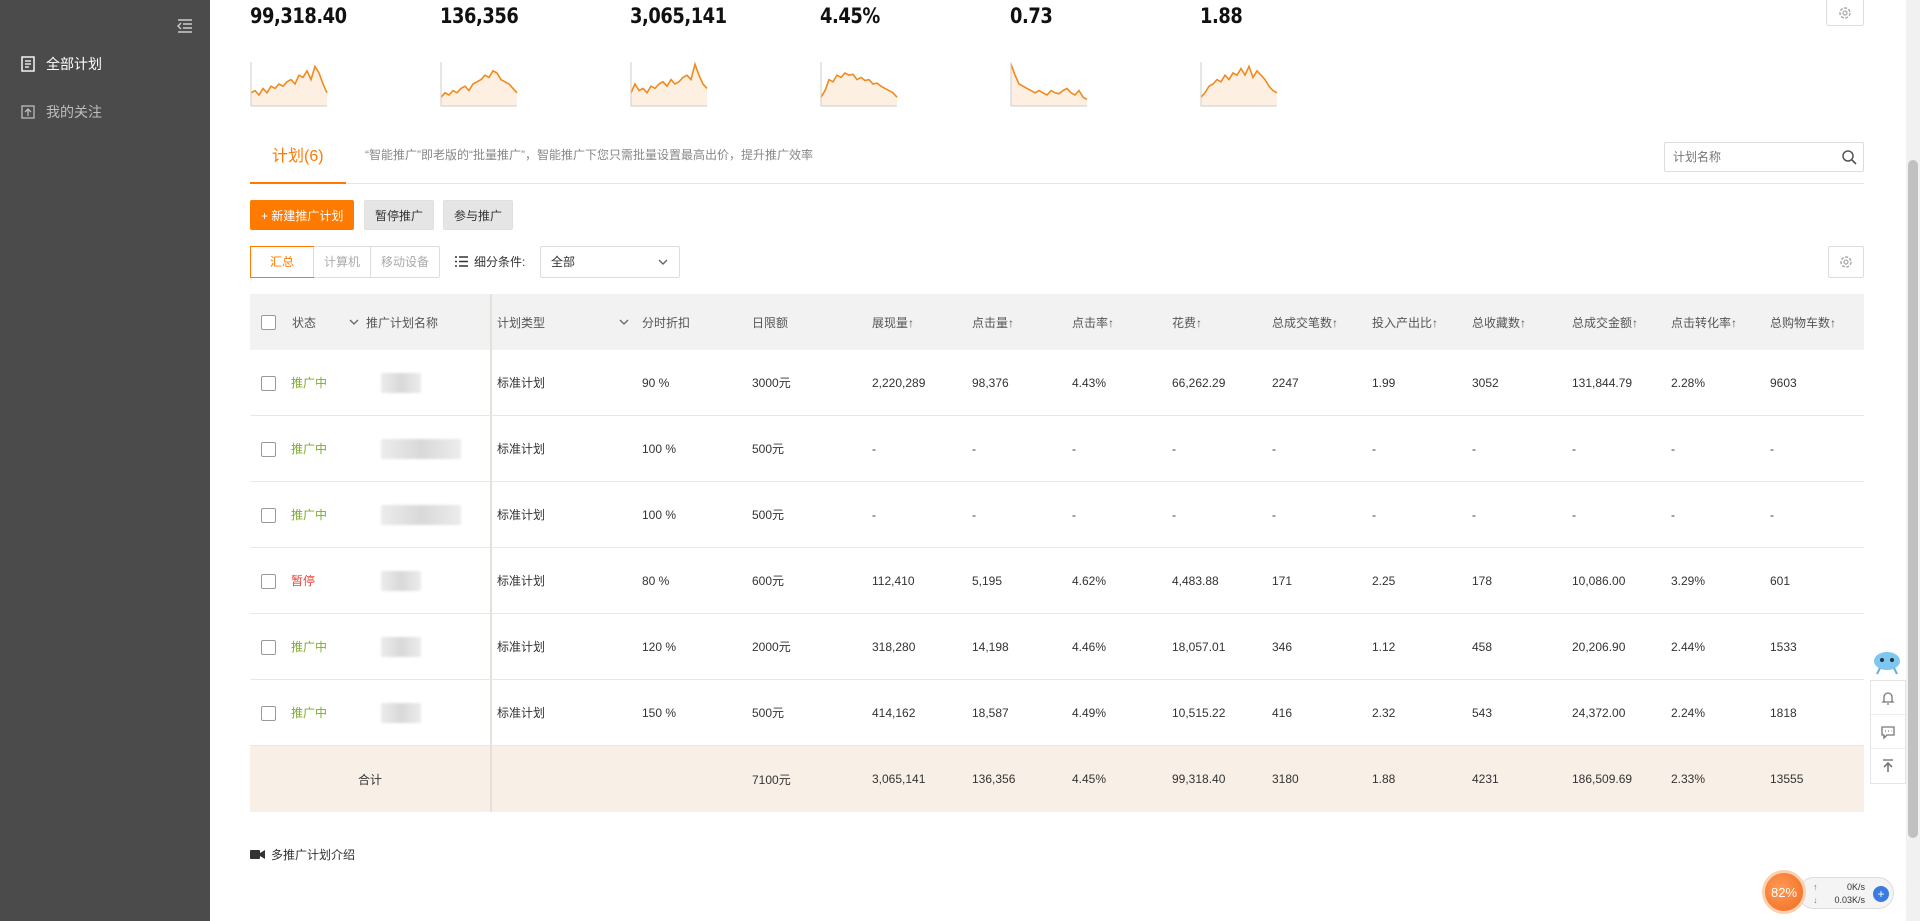  What do you see at coordinates (1305, 322) in the screenshot?
I see `header-orders: 总成交笔数↑` at bounding box center [1305, 322].